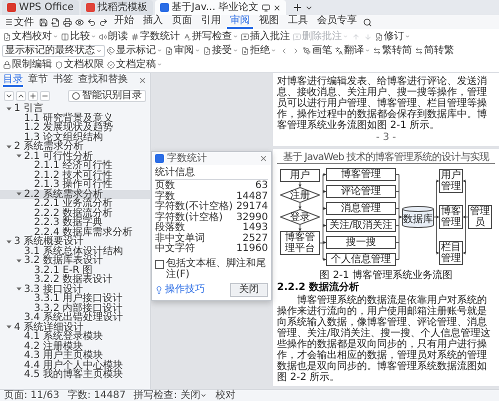  Describe the element at coordinates (75, 289) in the screenshot. I see `outline-item: 3.3 接口设计` at that location.